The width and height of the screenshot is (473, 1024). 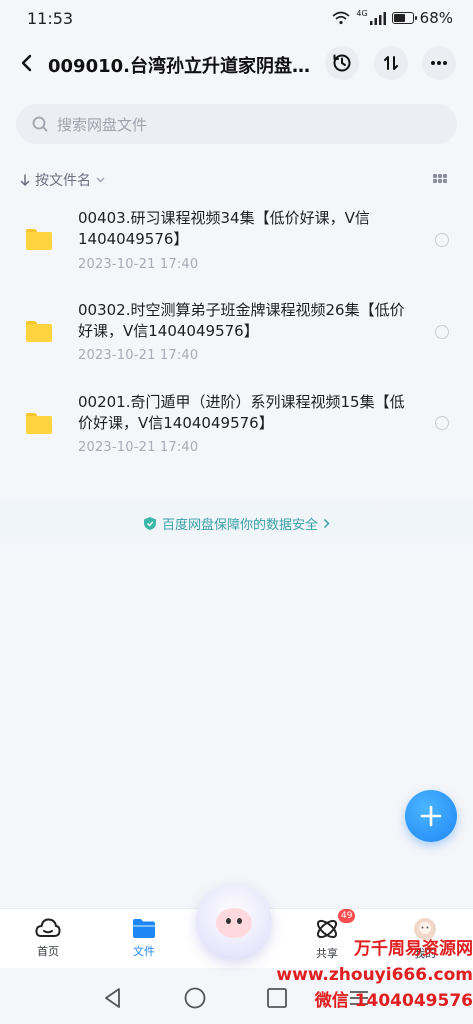 What do you see at coordinates (195, 998) in the screenshot?
I see `nav-home-icon` at bounding box center [195, 998].